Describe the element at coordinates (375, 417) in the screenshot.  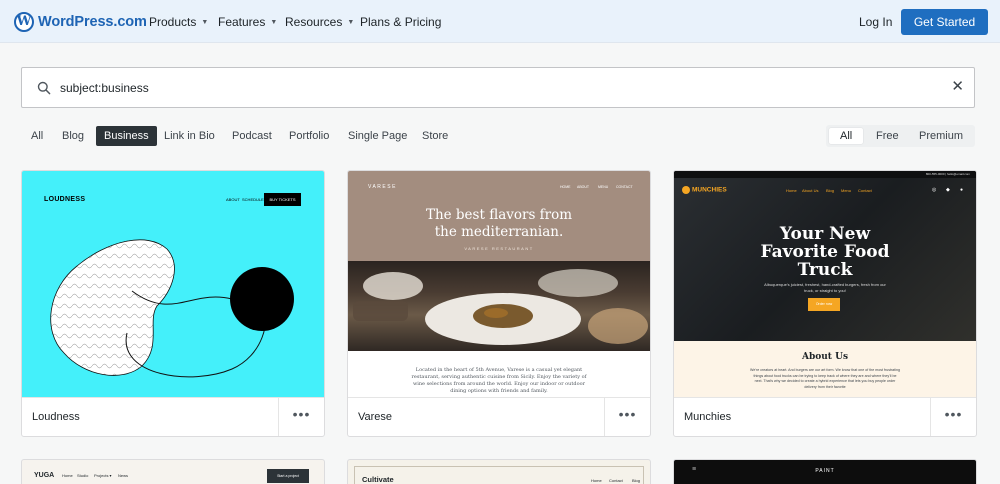
I see `theme-name: Varese` at that location.